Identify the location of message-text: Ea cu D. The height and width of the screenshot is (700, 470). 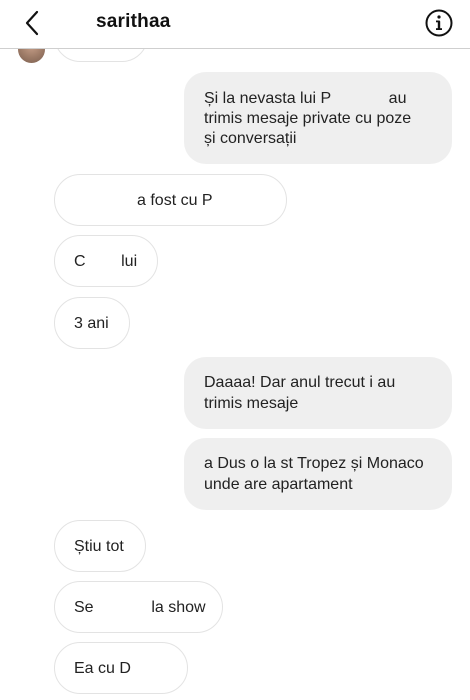
(102, 668).